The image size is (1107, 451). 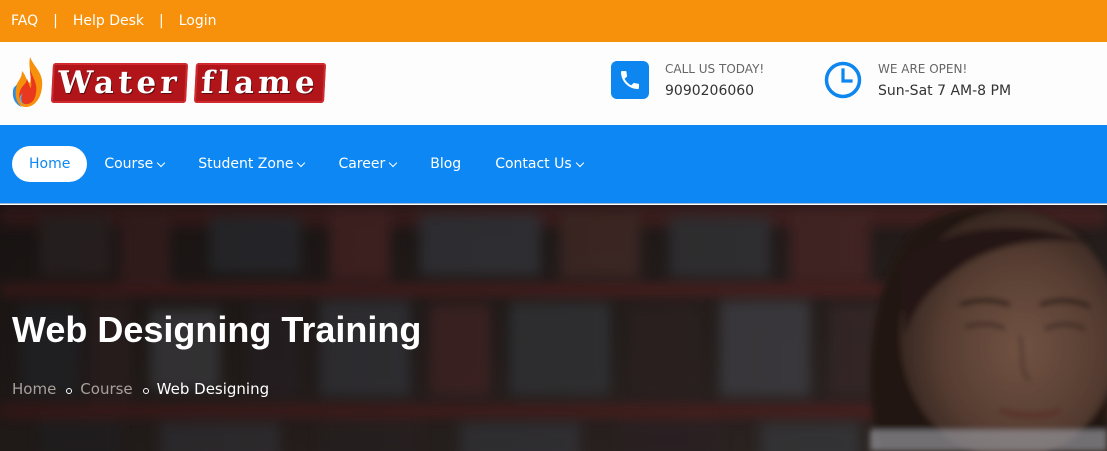 I want to click on clock-icon, so click(x=843, y=80).